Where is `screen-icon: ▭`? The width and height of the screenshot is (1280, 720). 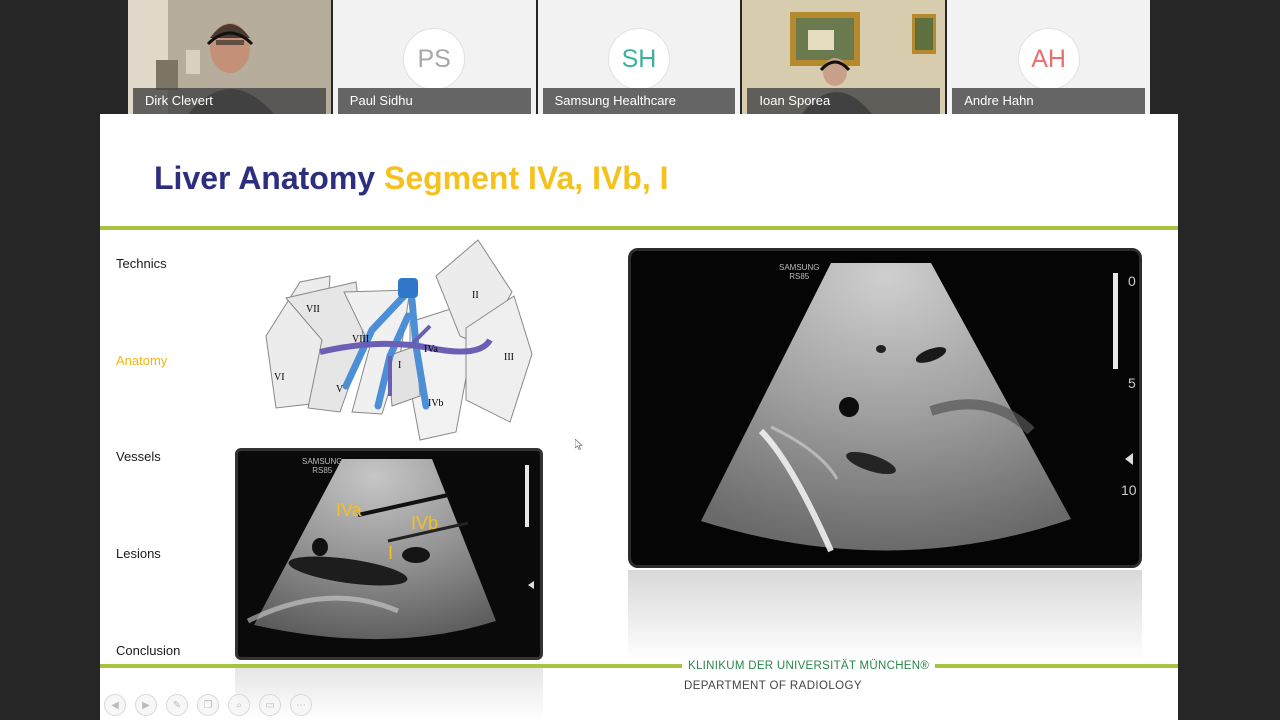
screen-icon: ▭ is located at coordinates (270, 705).